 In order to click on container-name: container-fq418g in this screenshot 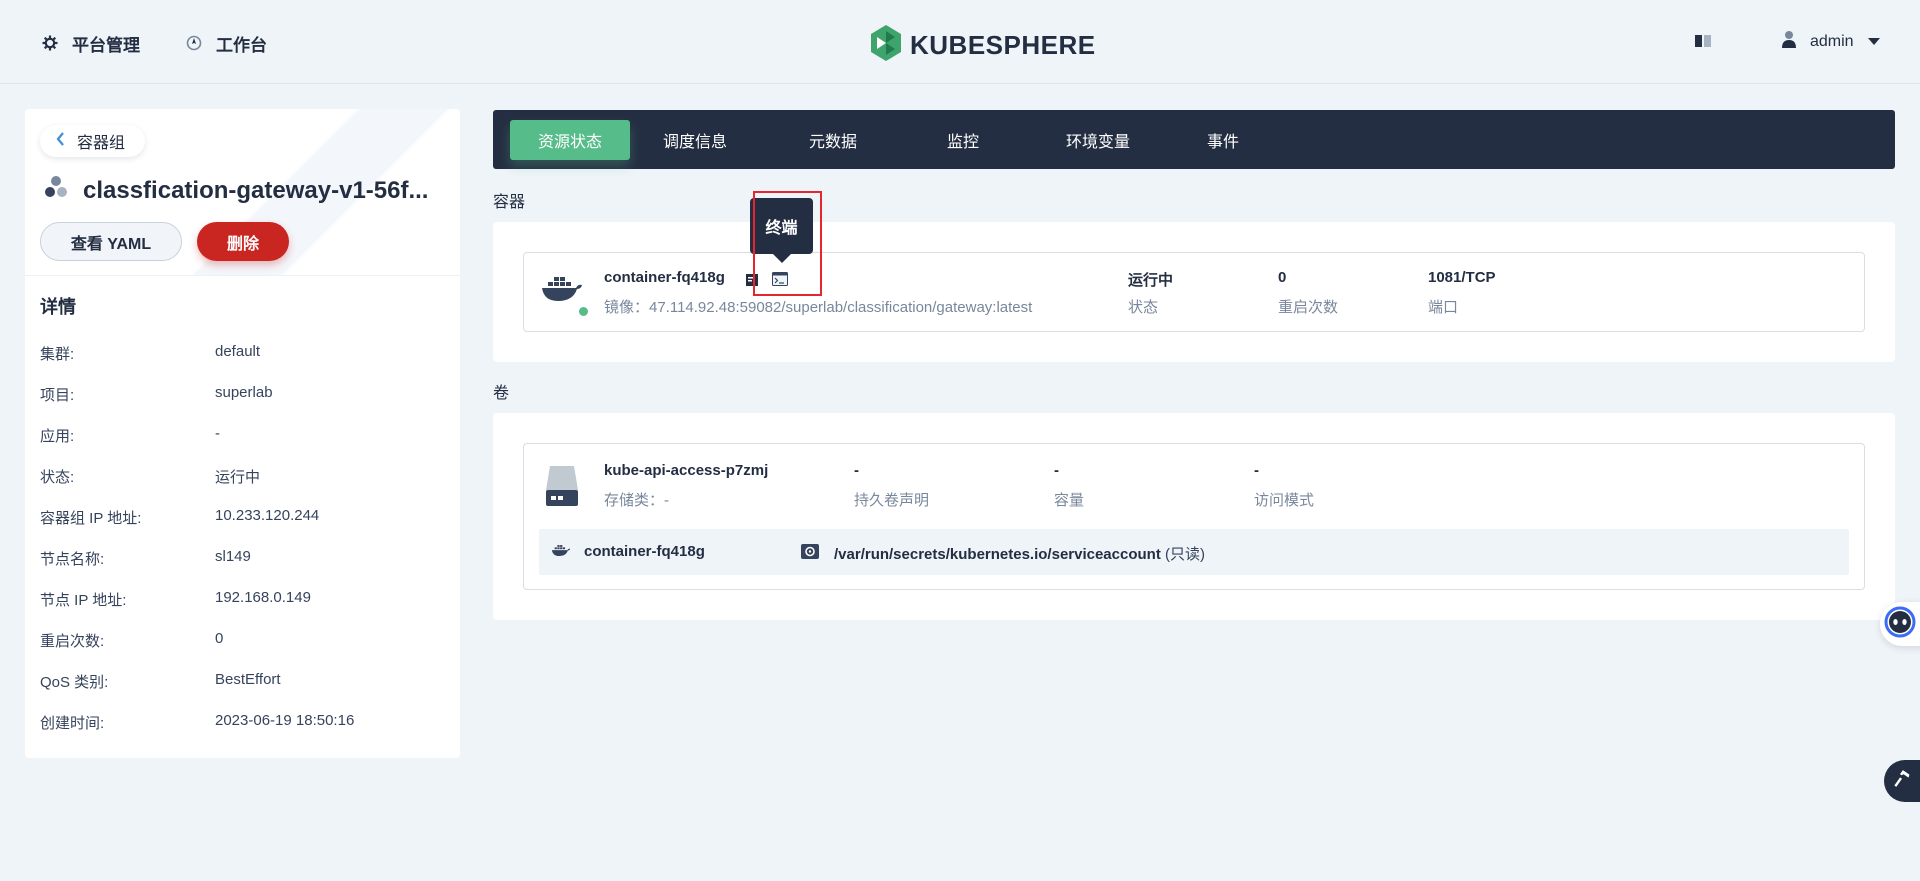, I will do `click(664, 277)`.